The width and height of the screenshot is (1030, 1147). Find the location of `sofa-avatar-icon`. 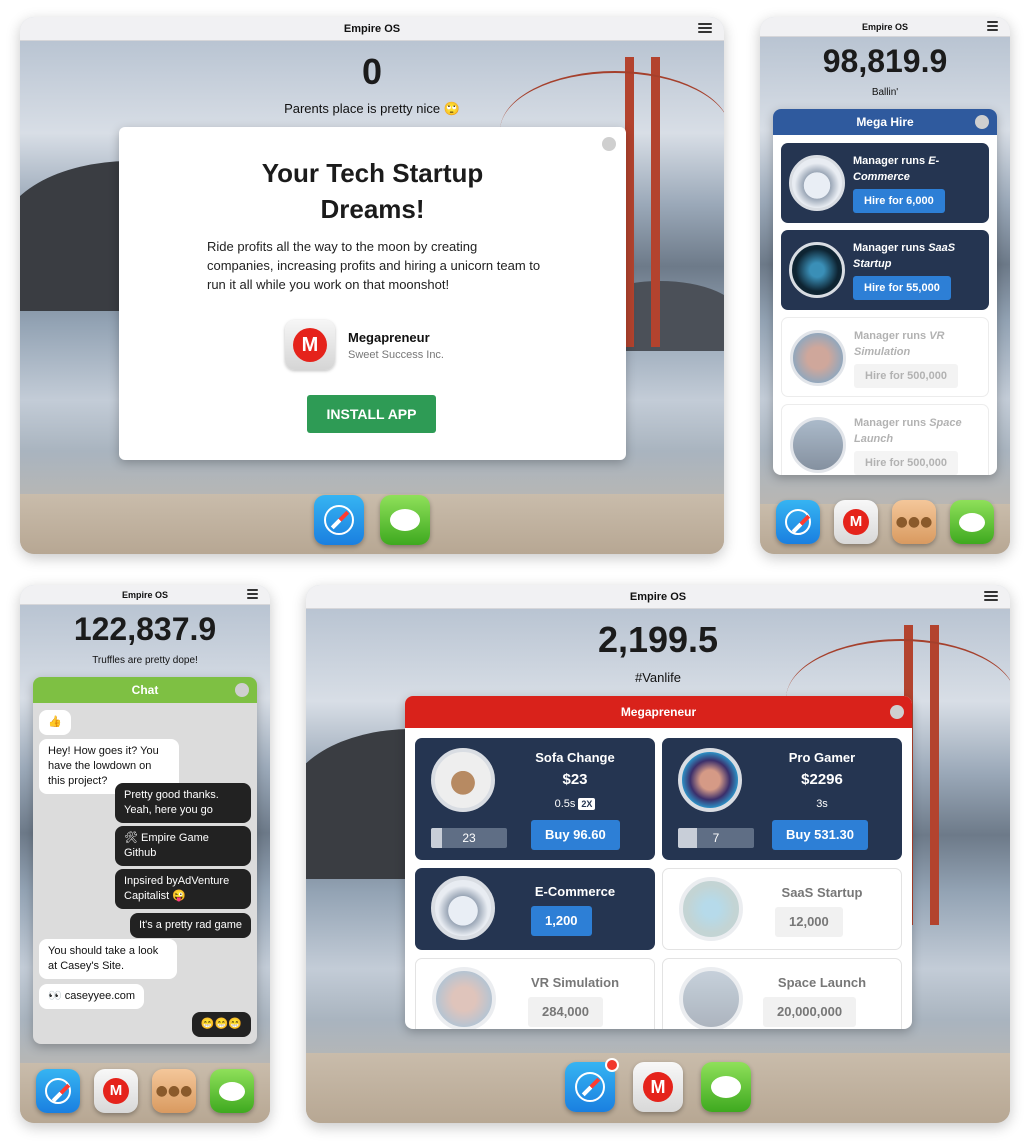

sofa-avatar-icon is located at coordinates (463, 780).